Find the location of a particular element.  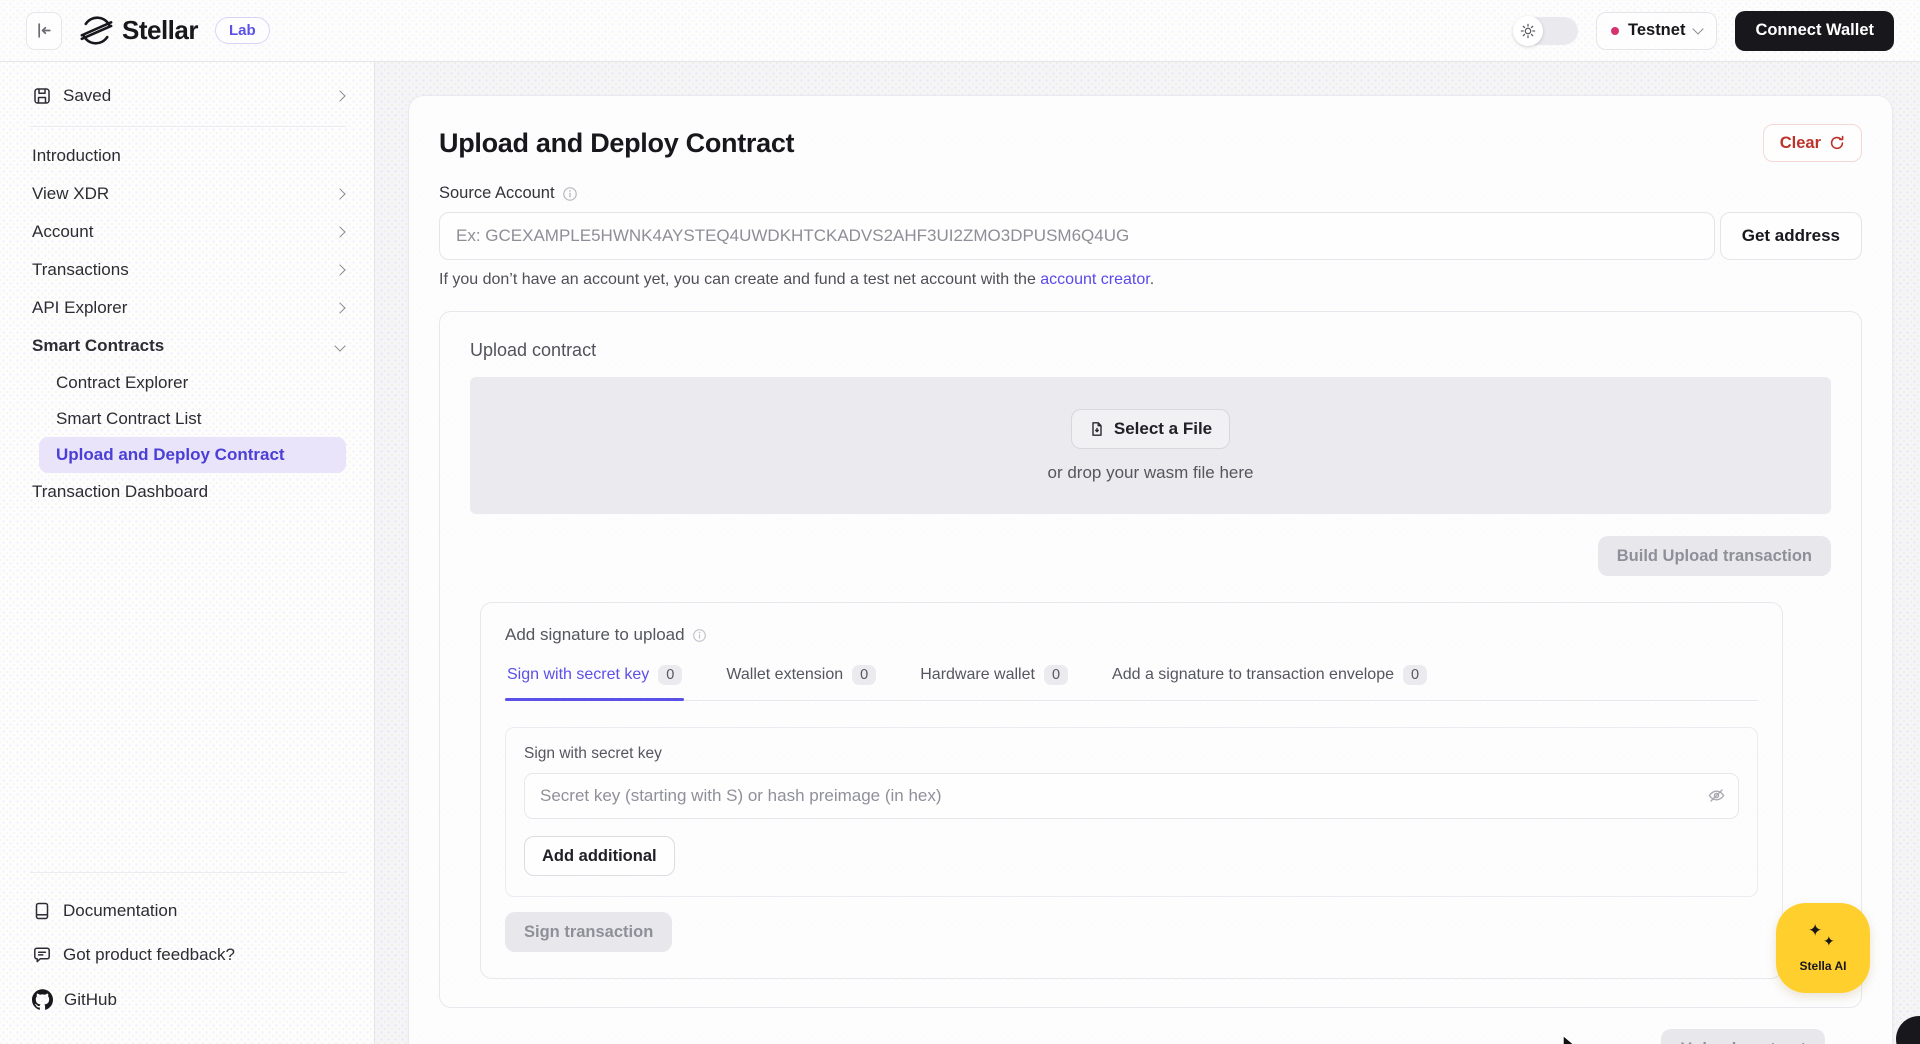

sidebar-item-label: Got product feedback? is located at coordinates (149, 954).